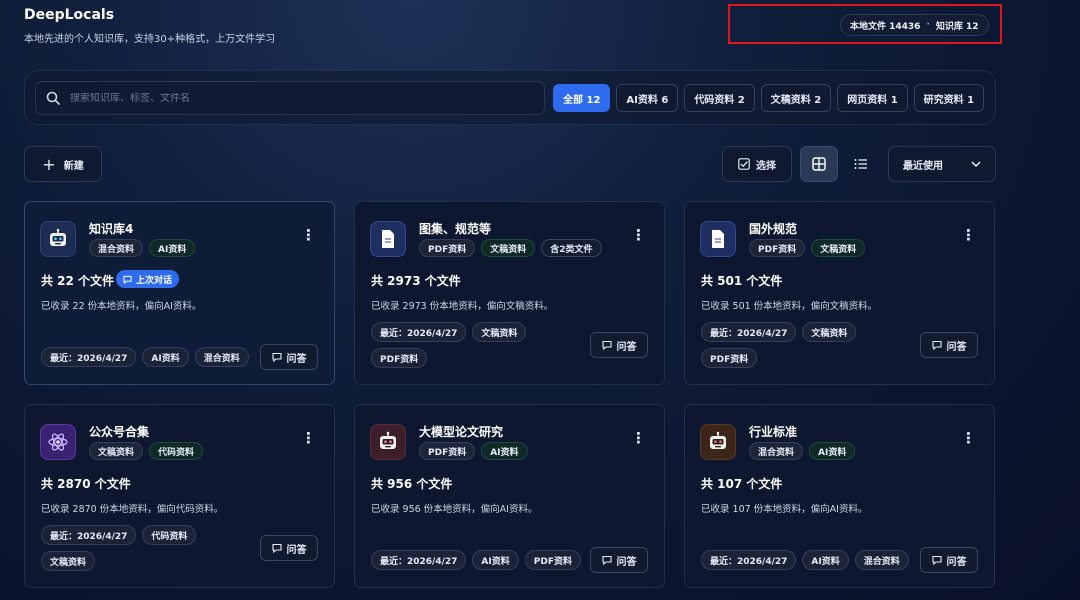 Image resolution: width=1080 pixels, height=600 pixels. Describe the element at coordinates (412, 484) in the screenshot. I see `file-count: 共 956 个文件` at that location.